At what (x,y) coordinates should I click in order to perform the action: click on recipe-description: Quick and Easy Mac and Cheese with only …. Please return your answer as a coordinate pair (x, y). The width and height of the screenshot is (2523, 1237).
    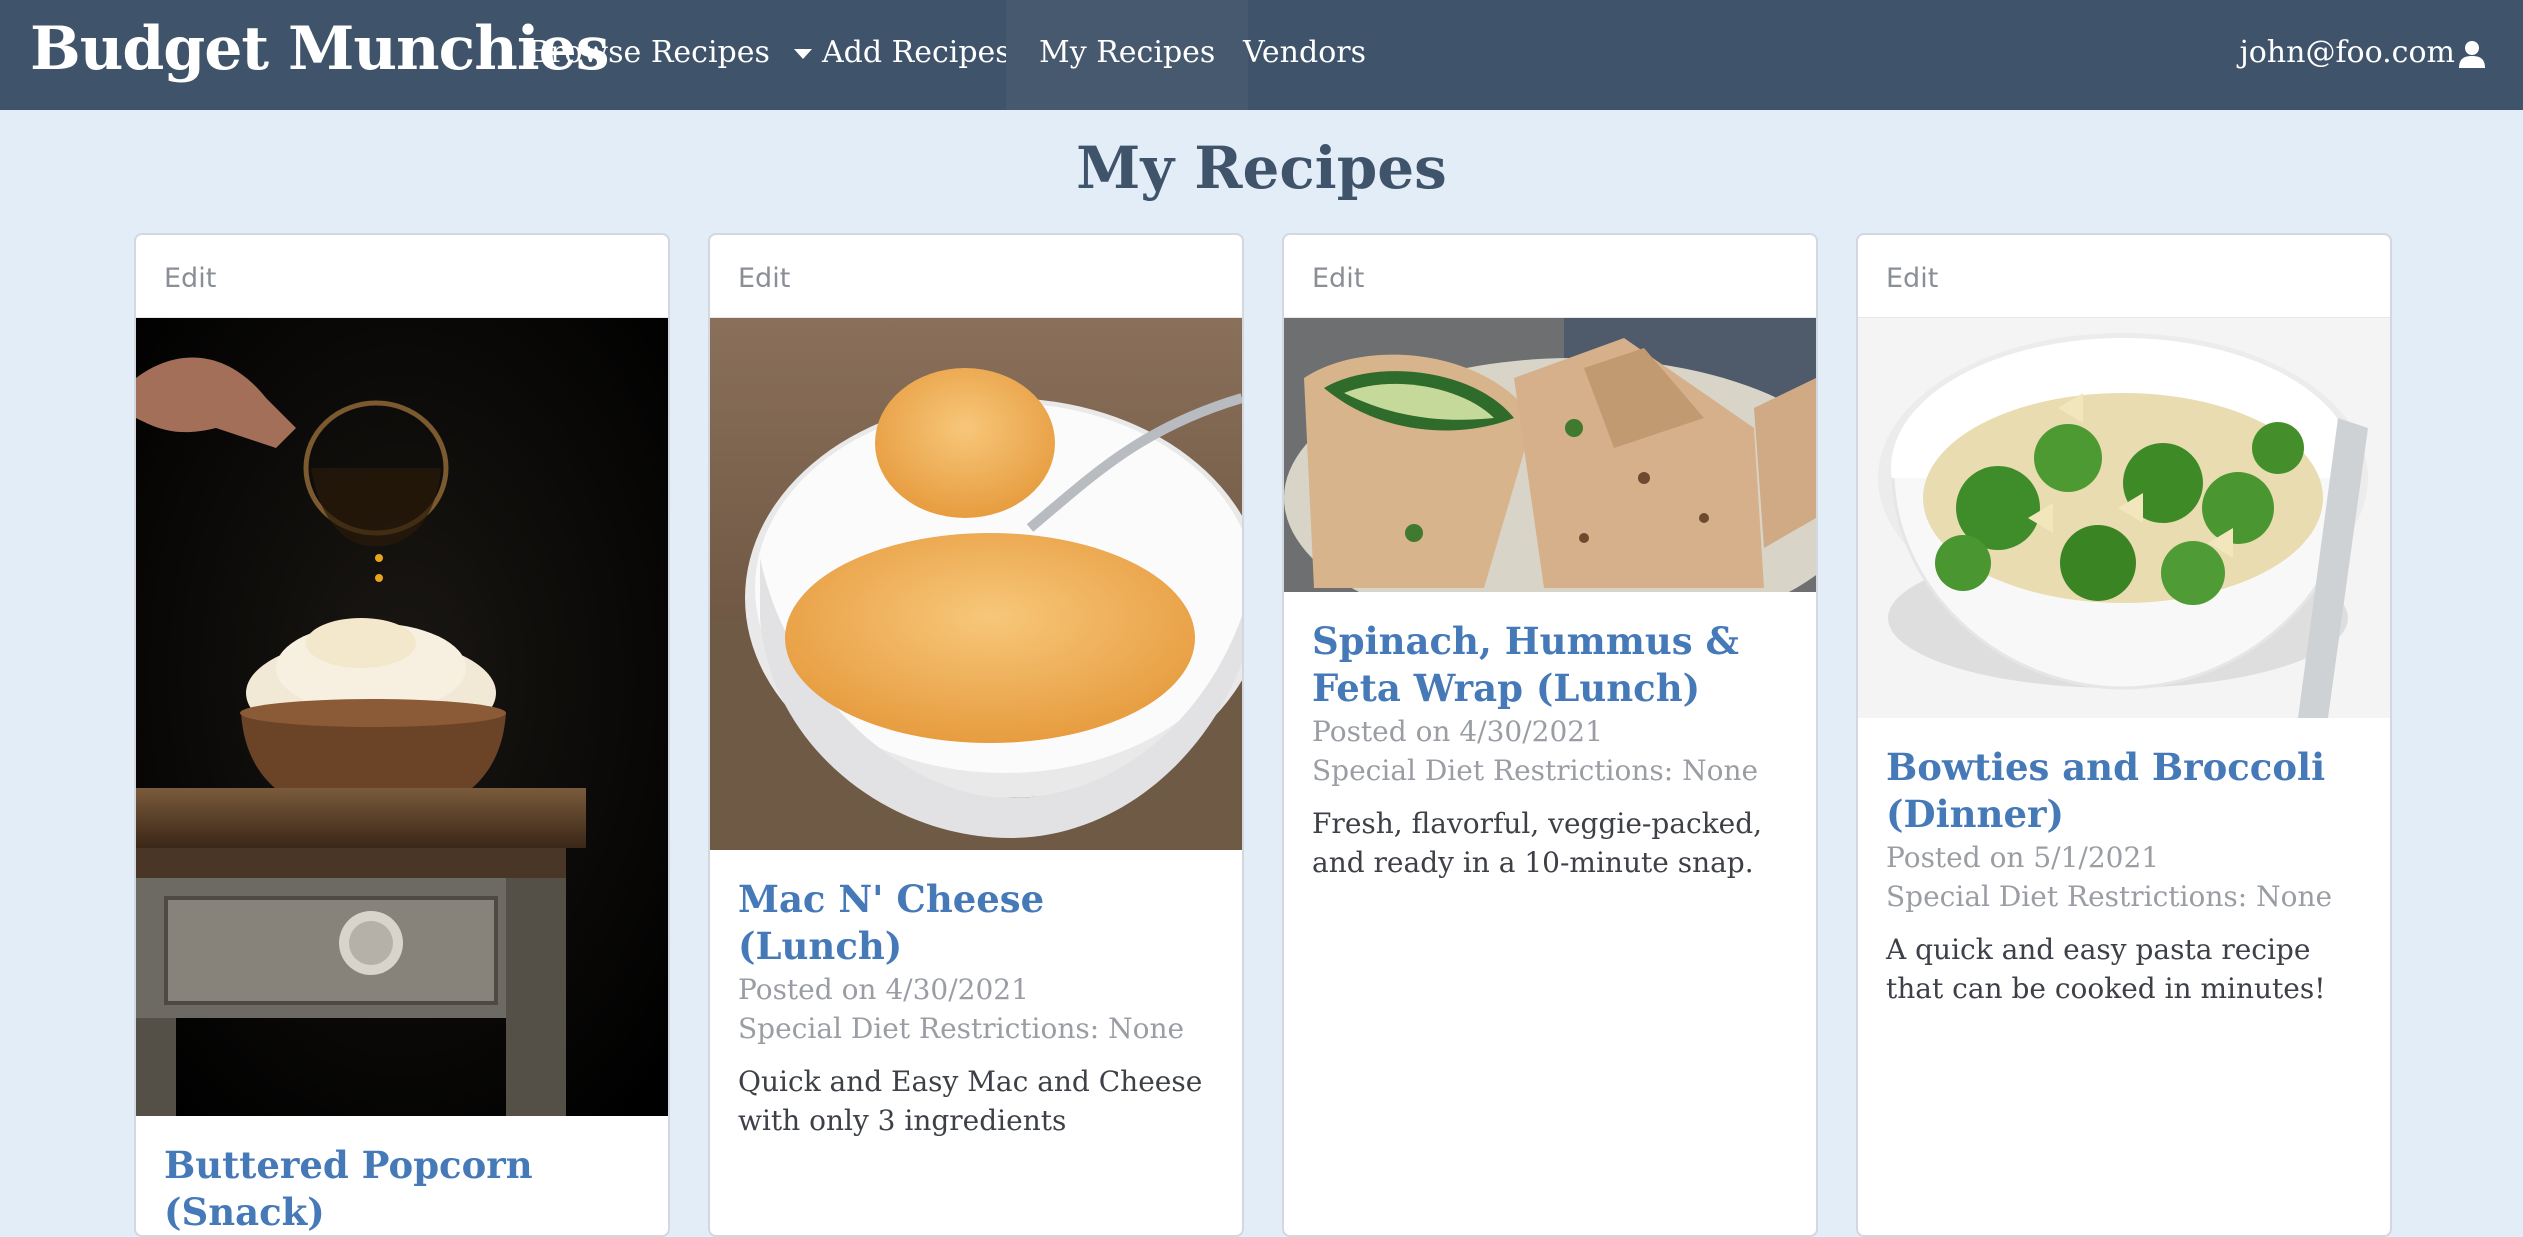
    Looking at the image, I should click on (970, 1101).